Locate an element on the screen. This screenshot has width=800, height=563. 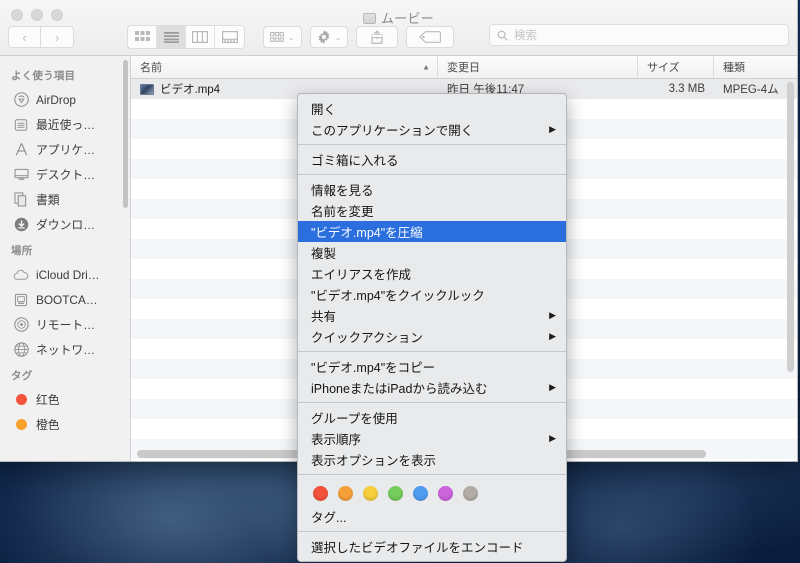
tag-button is located at coordinates (430, 37).